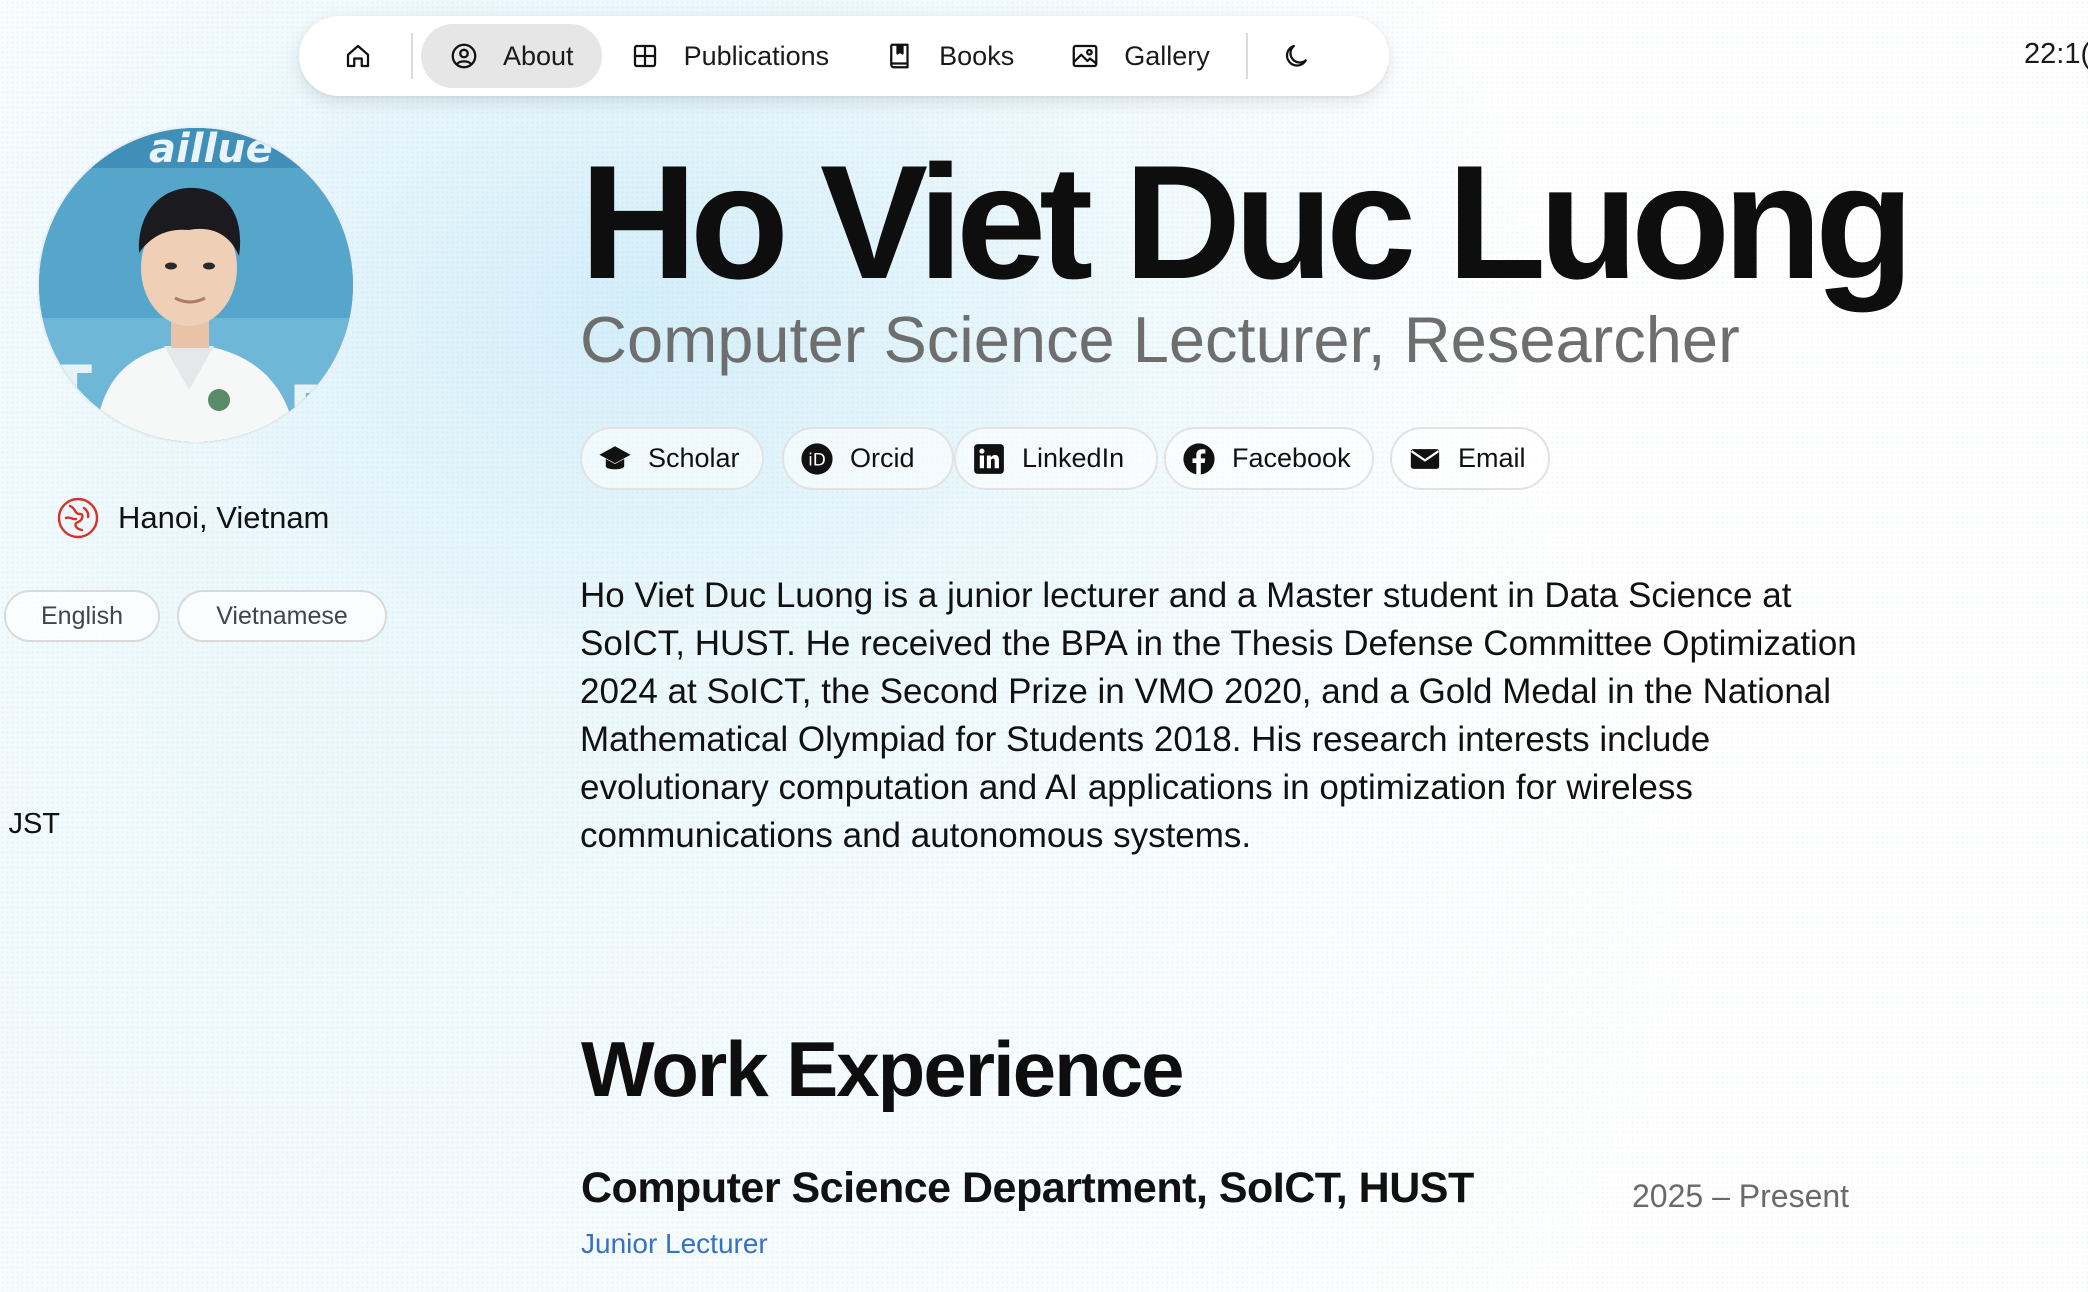 The width and height of the screenshot is (2088, 1292). Describe the element at coordinates (1741, 1196) in the screenshot. I see `job-dates: 2025 – Present` at that location.